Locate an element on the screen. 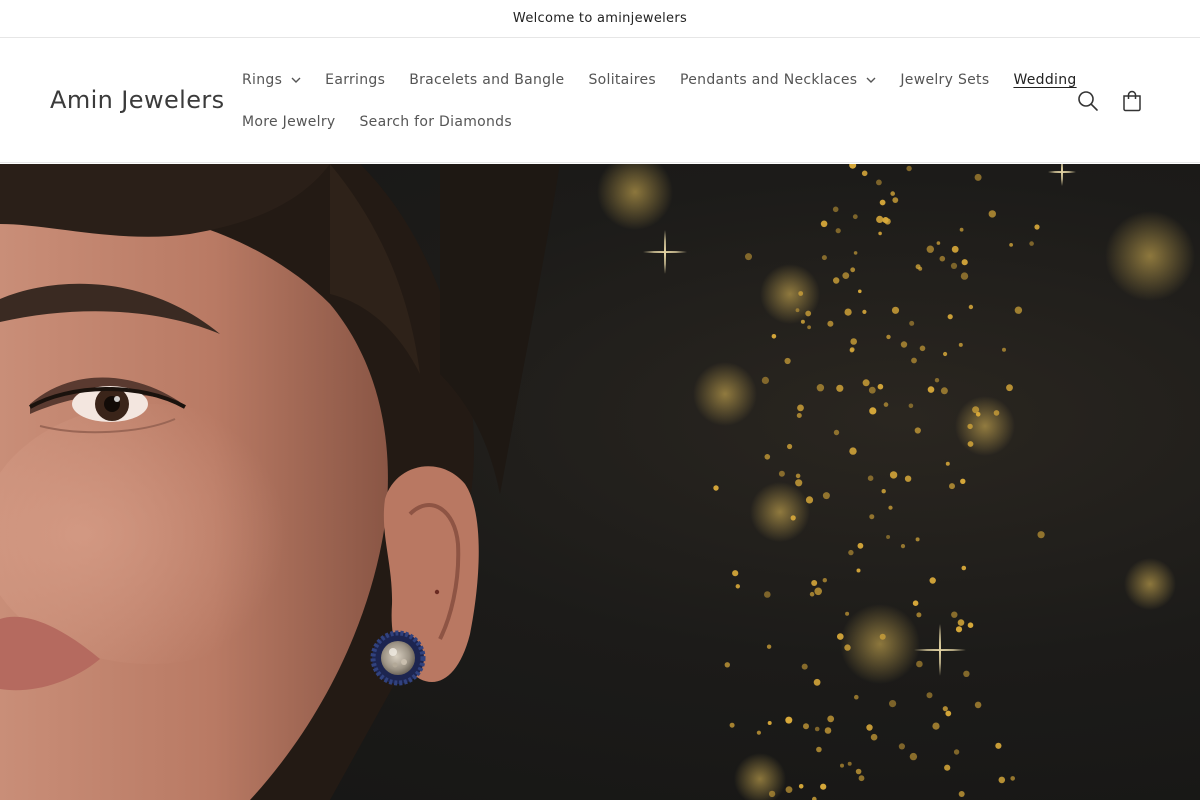 The width and height of the screenshot is (1200, 800). nav-item-label: Search for Diamonds is located at coordinates (435, 122).